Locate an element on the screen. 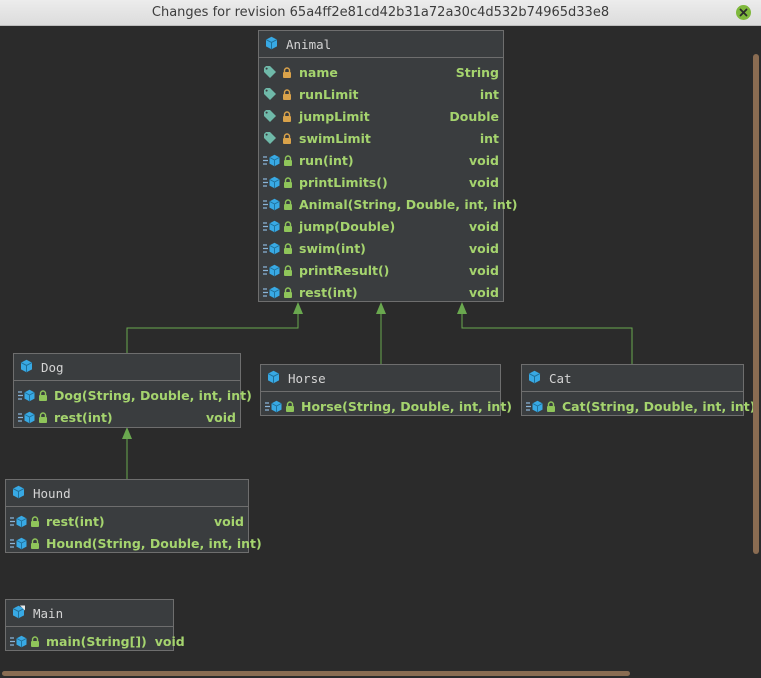 This screenshot has height=678, width=761. method-row: jump(Double) void is located at coordinates (381, 226).